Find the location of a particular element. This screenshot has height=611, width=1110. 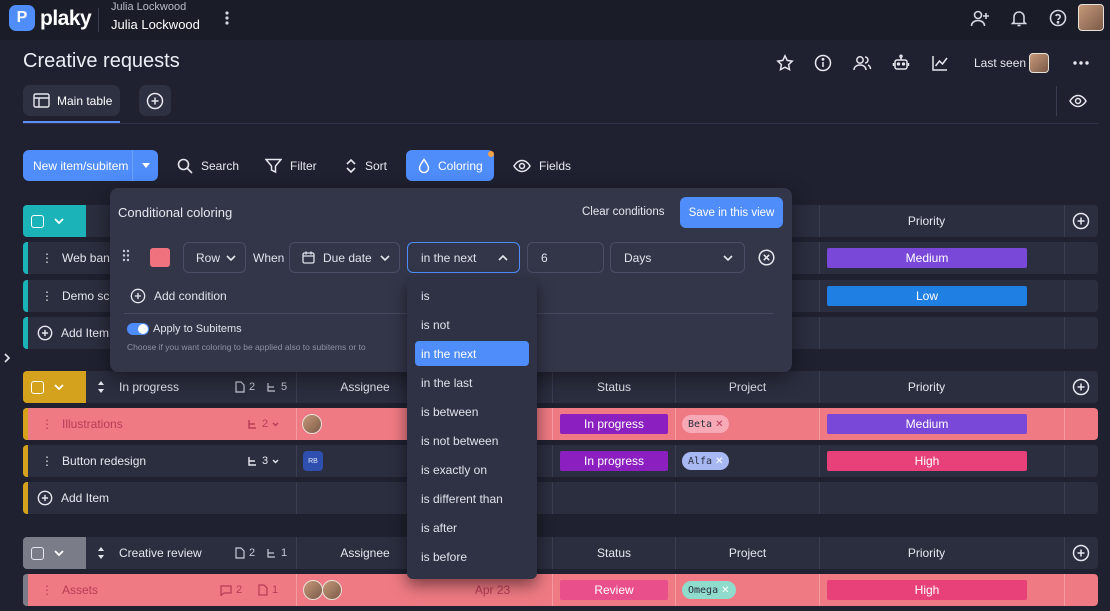

add-view-button is located at coordinates (155, 100).